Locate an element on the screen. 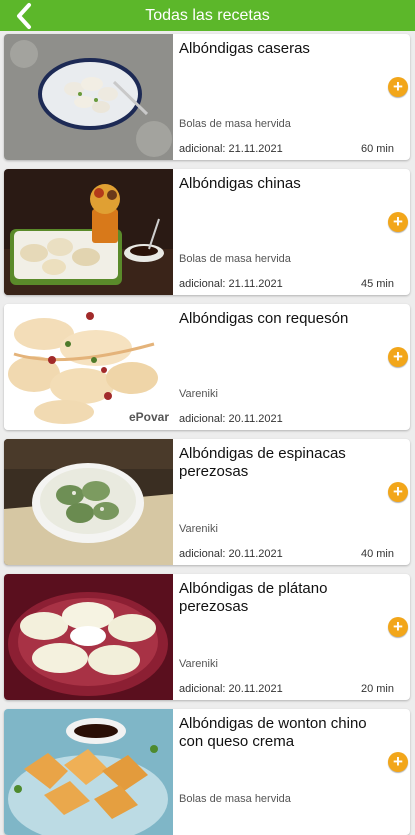 Image resolution: width=415 pixels, height=835 pixels. recipe-title: Albóndigas chinas is located at coordinates (240, 183).